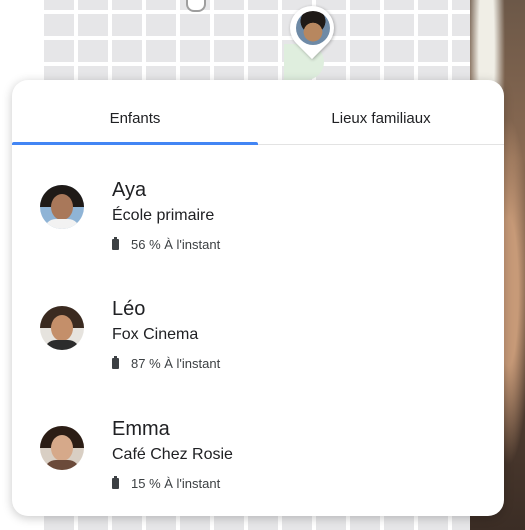 Image resolution: width=525 pixels, height=530 pixels. I want to click on battery-level: 56 %, so click(146, 244).